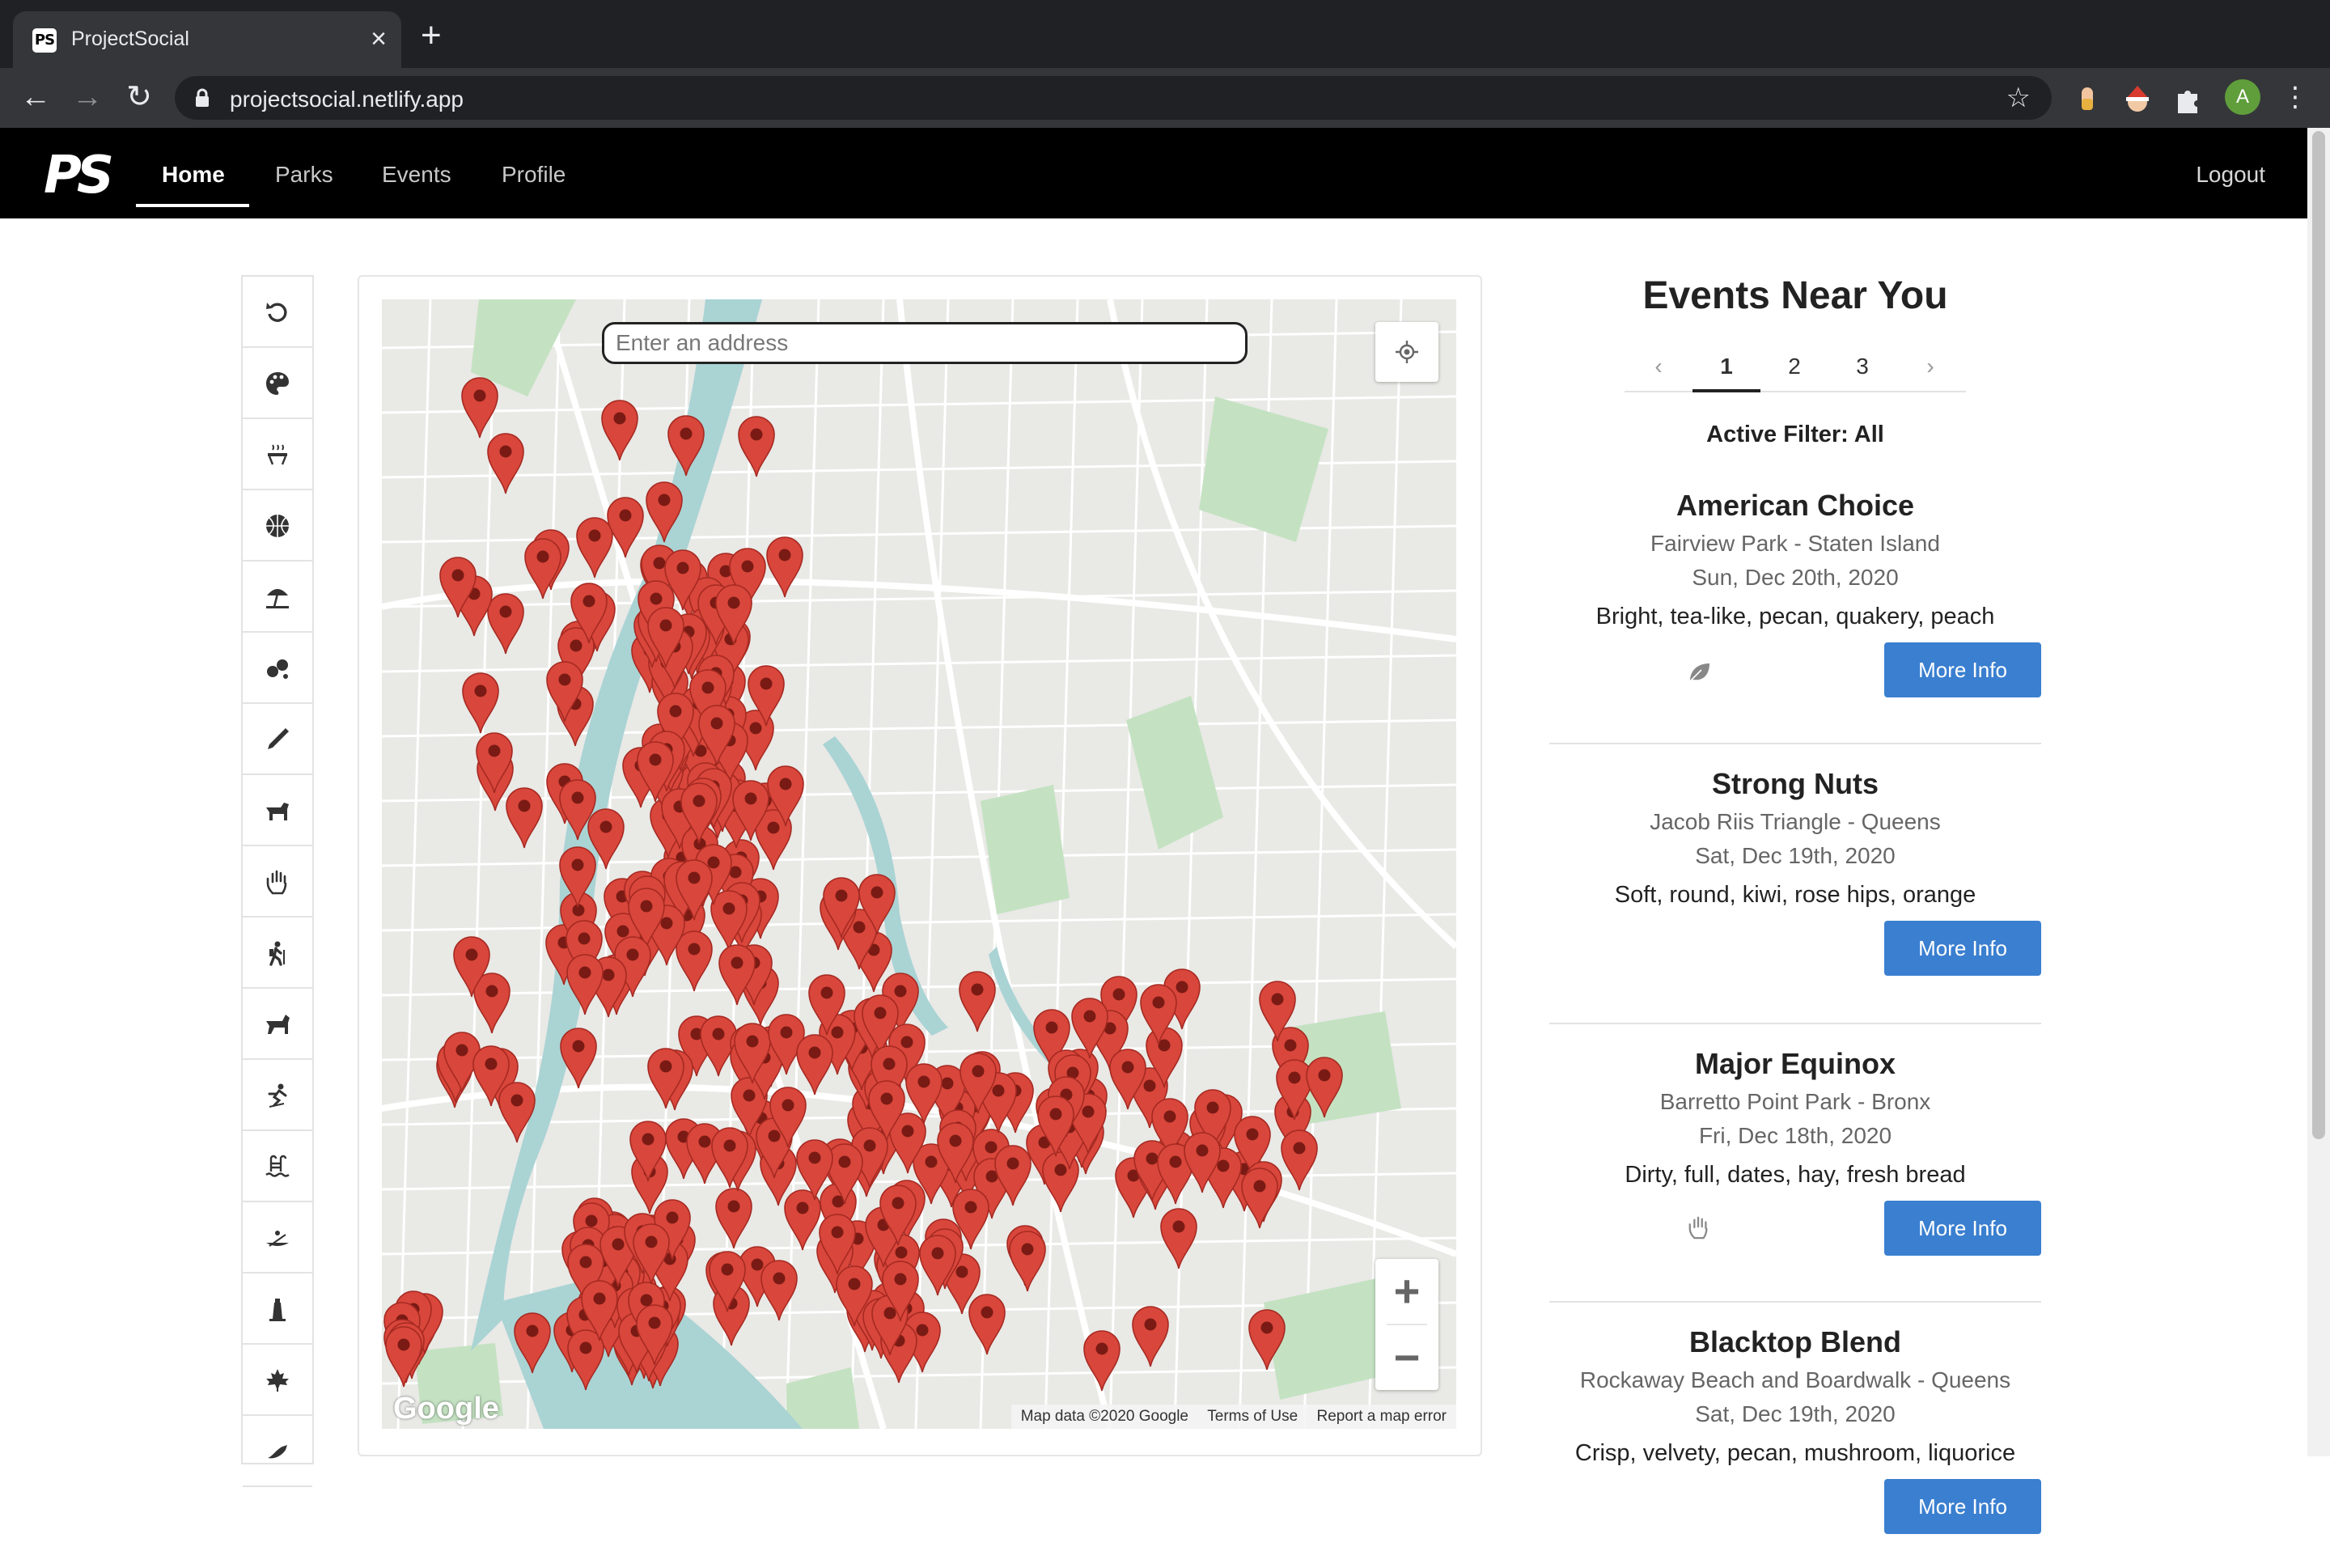  I want to click on extension-icon, so click(2087, 99).